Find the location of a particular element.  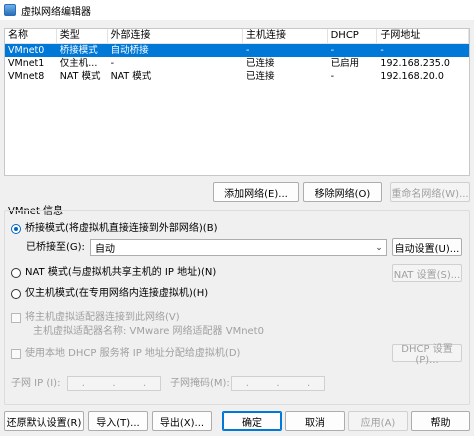

table-row-vmnet0: VMnet0 桥接模式 自动桥接 - - - is located at coordinates (237, 50).